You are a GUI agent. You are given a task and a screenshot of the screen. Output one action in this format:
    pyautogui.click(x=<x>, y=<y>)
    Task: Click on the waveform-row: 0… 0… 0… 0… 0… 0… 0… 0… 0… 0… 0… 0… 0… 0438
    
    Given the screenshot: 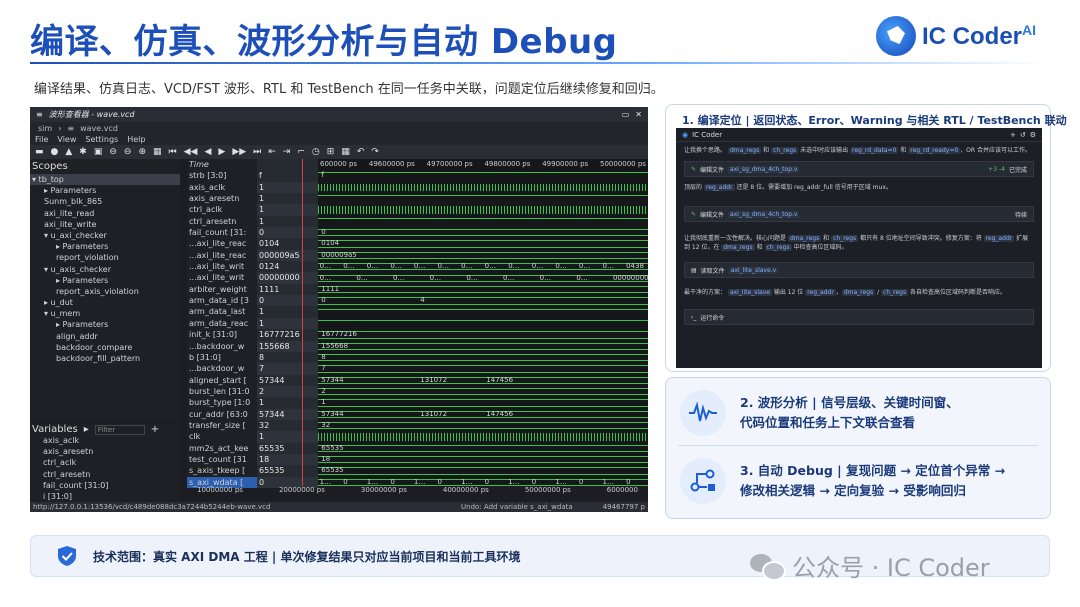 What is the action you would take?
    pyautogui.click(x=483, y=266)
    